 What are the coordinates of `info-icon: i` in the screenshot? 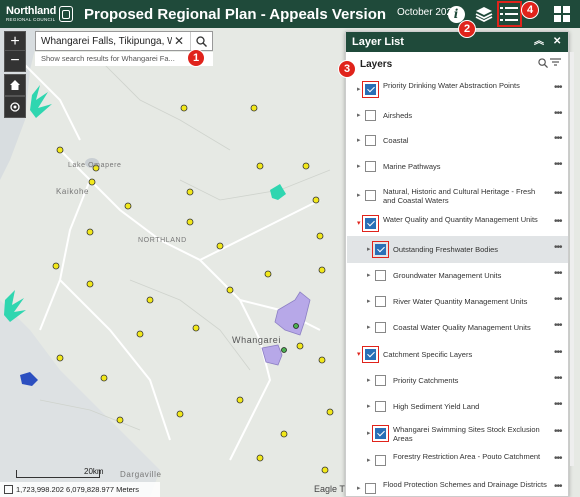 It's located at (456, 14).